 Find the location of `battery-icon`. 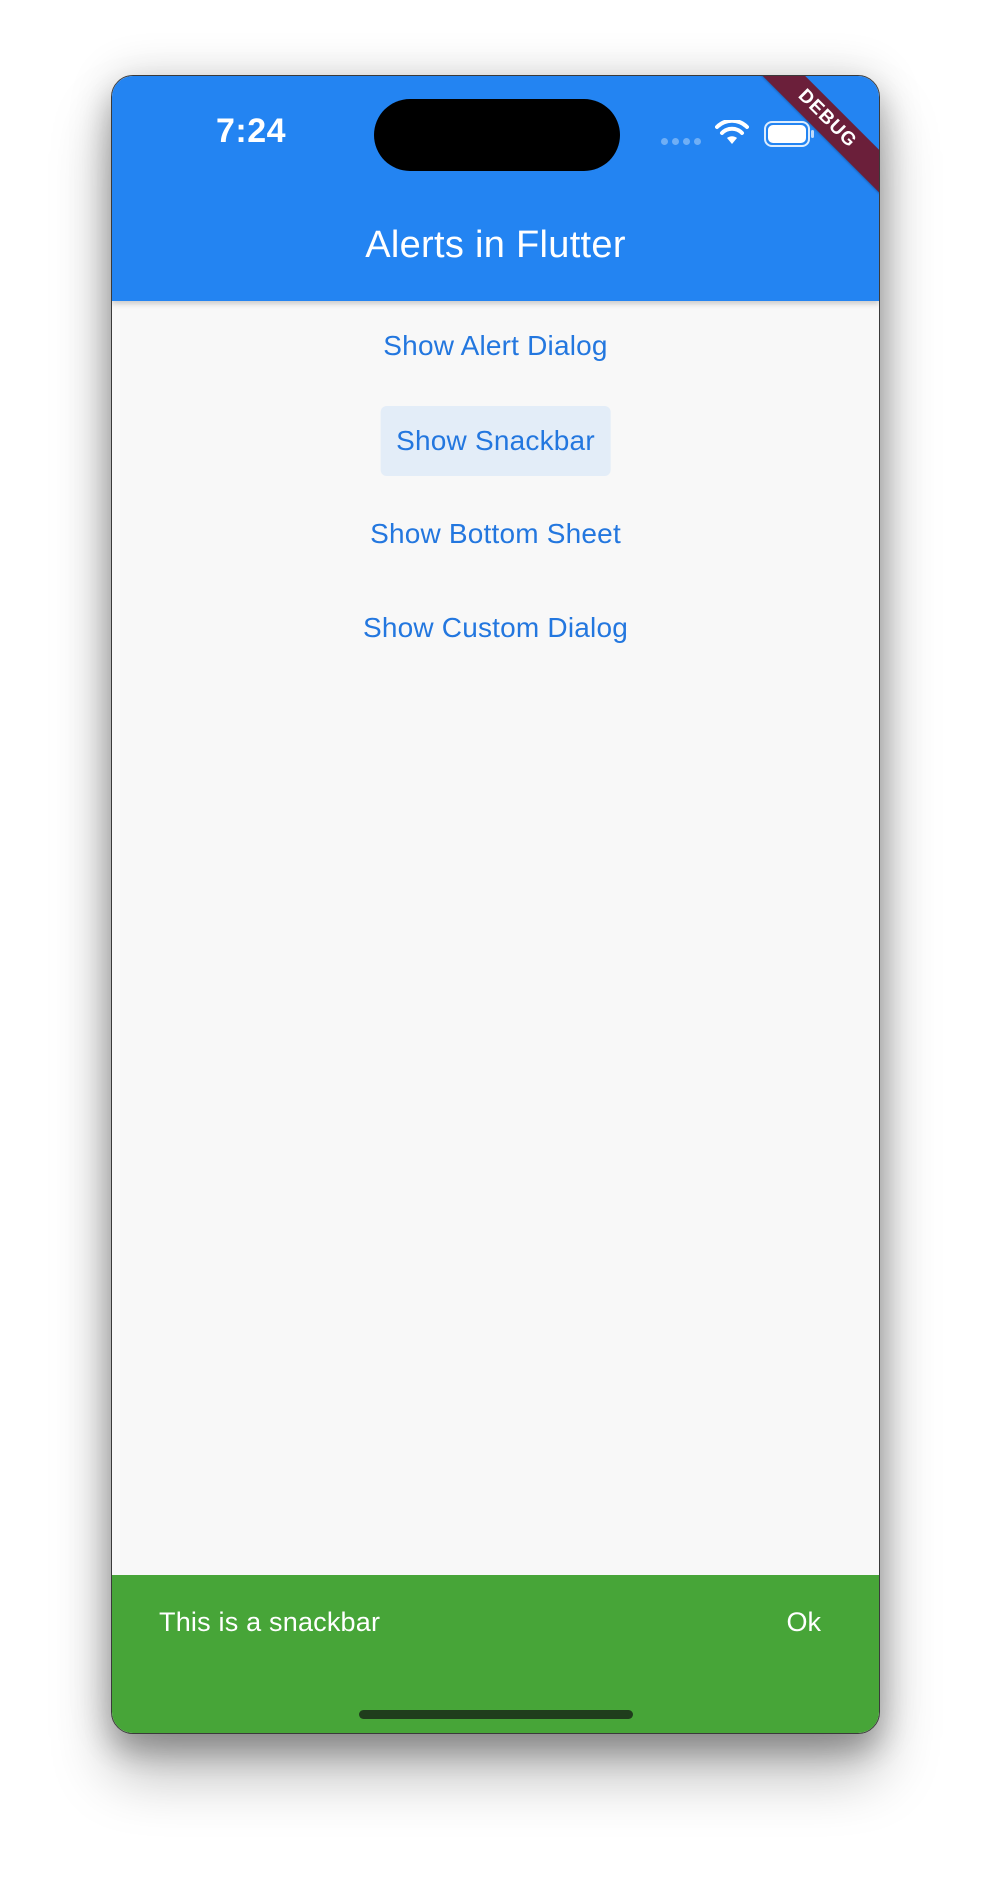

battery-icon is located at coordinates (789, 134).